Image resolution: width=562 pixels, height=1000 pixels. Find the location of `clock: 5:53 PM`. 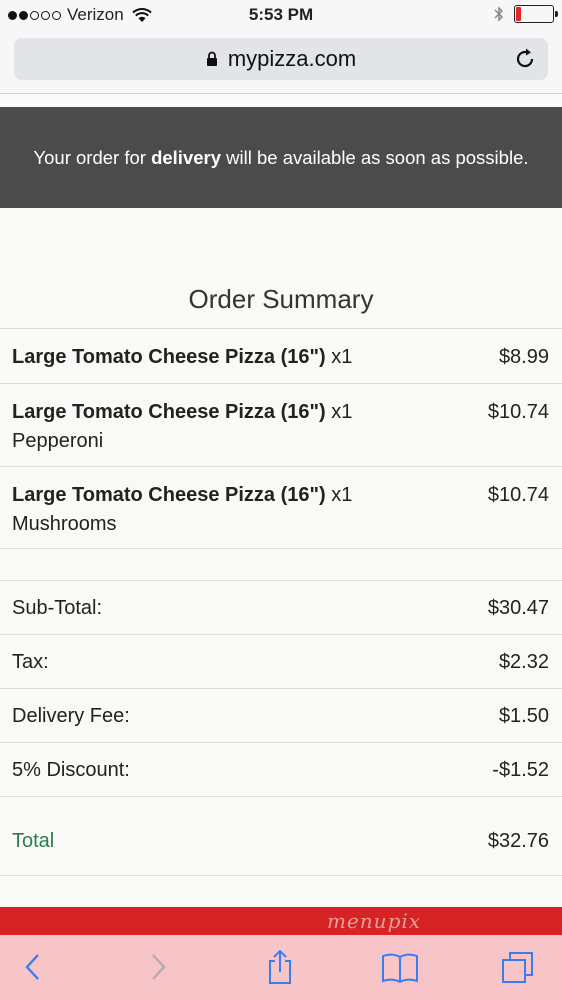

clock: 5:53 PM is located at coordinates (281, 14).